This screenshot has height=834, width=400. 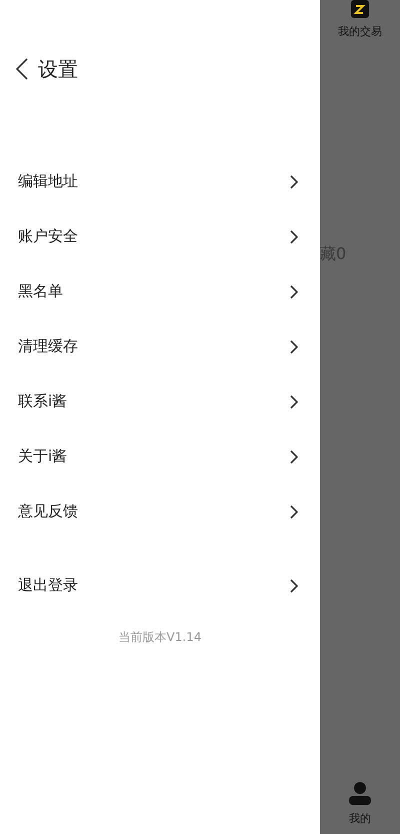 I want to click on back-button, so click(x=22, y=69).